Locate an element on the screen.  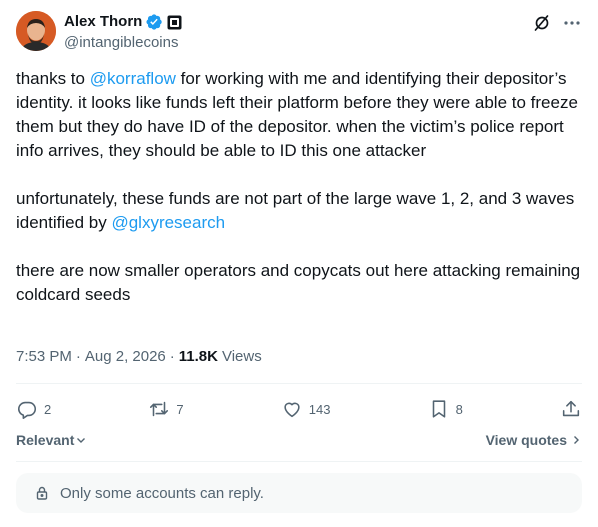
reply-icon is located at coordinates (27, 410).